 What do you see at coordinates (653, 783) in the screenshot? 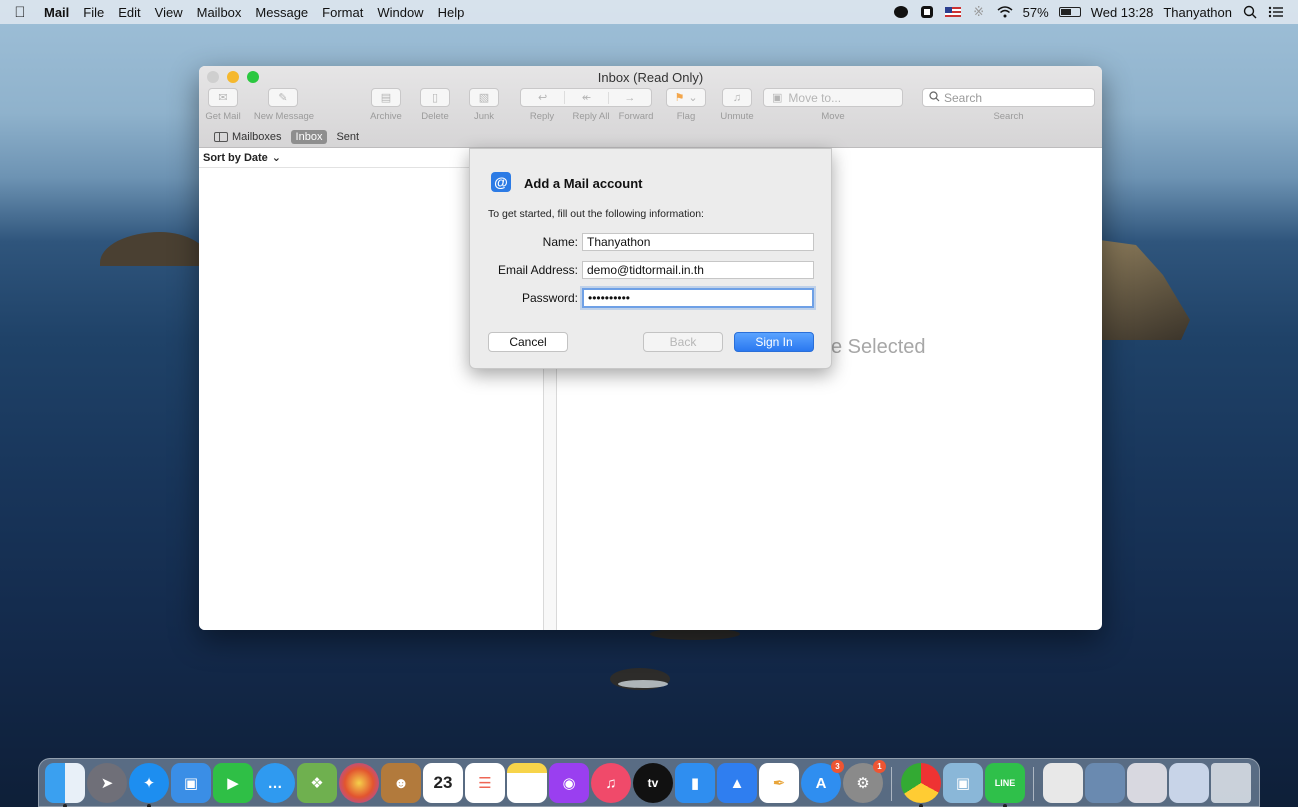
I see `tv-icon: tv` at bounding box center [653, 783].